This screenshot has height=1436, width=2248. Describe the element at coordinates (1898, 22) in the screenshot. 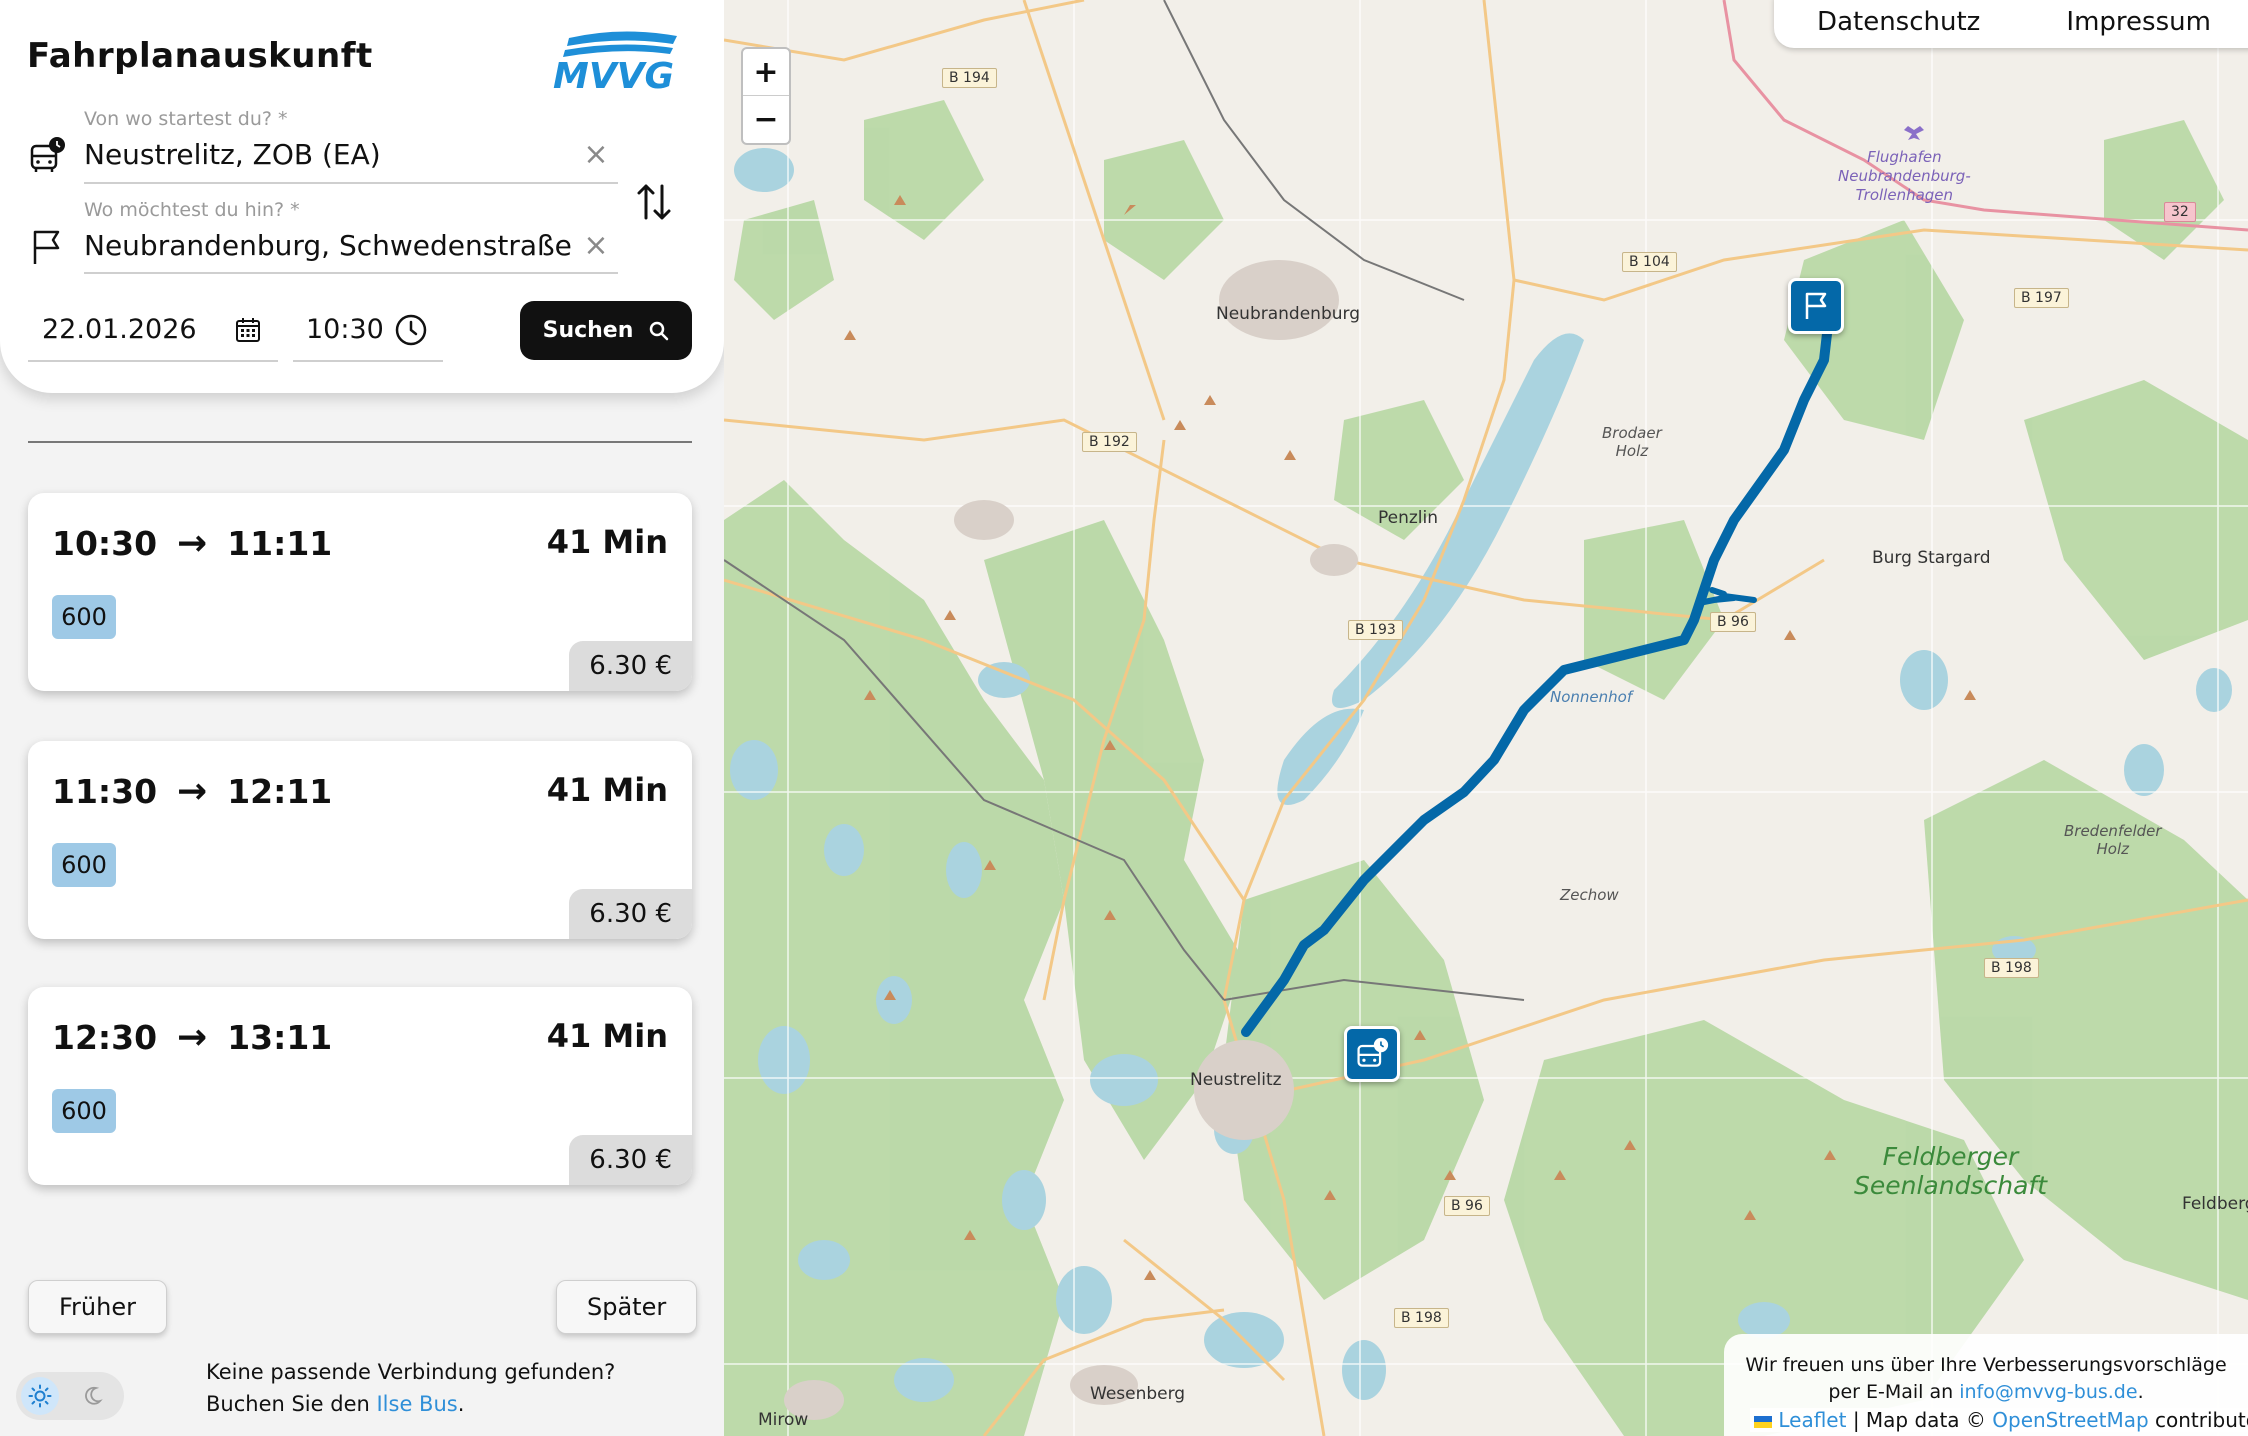

I see `privacy-link: Datenschutz` at that location.